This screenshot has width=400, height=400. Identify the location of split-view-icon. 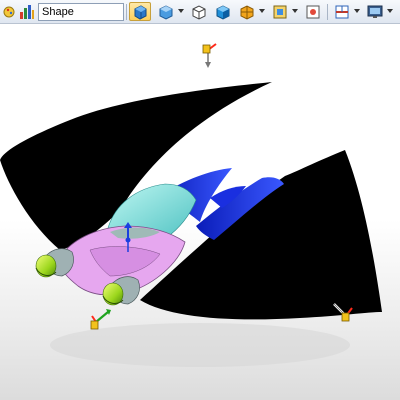
(342, 12).